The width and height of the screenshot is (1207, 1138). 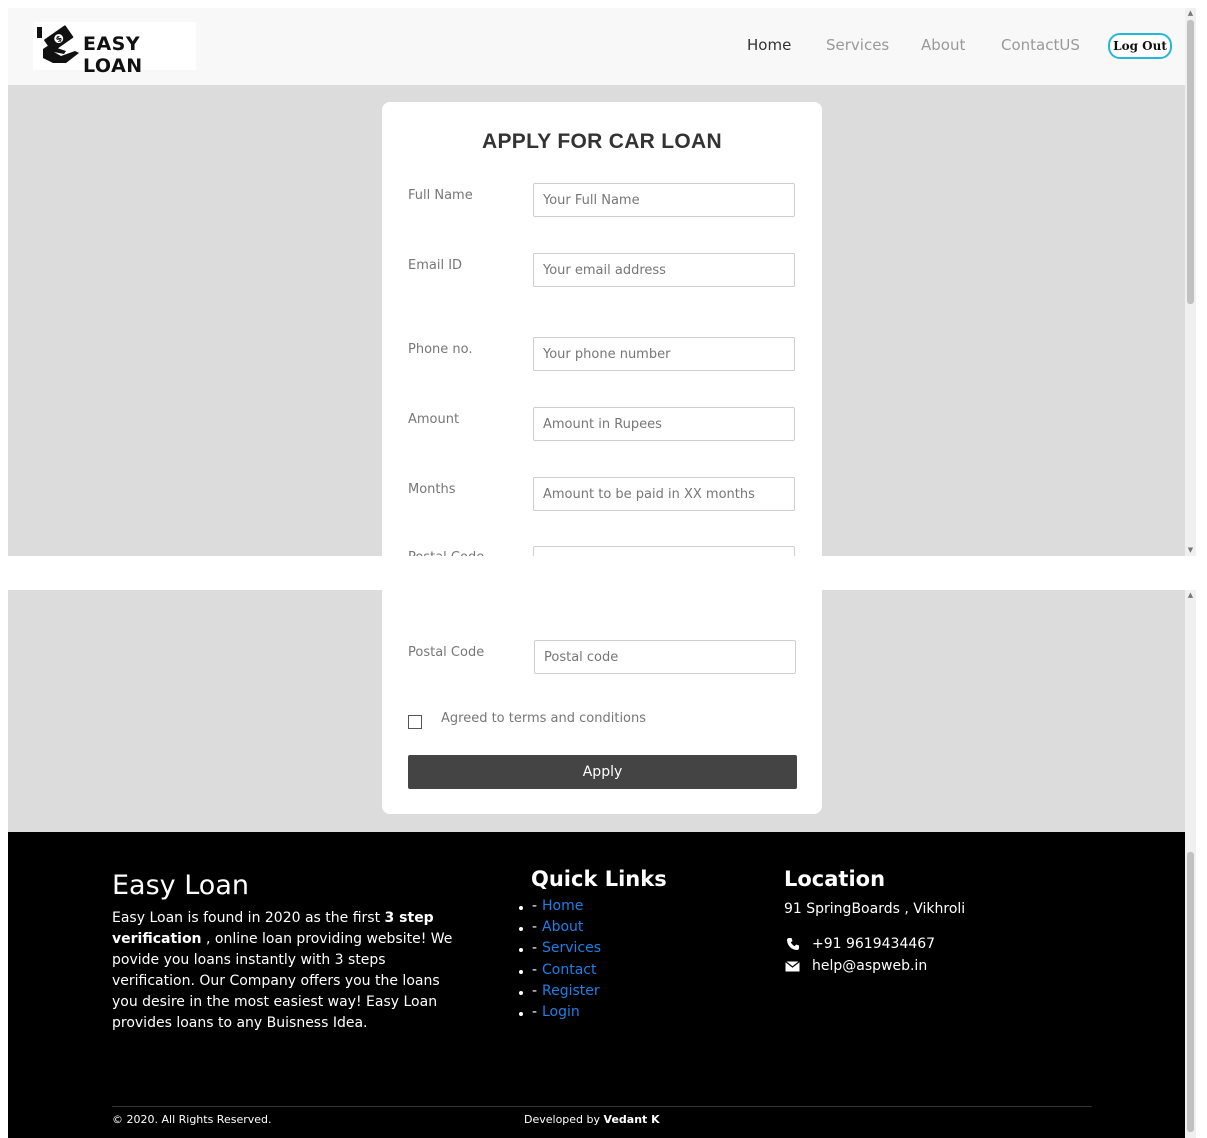 What do you see at coordinates (440, 195) in the screenshot?
I see `label-full-name: Full Name` at bounding box center [440, 195].